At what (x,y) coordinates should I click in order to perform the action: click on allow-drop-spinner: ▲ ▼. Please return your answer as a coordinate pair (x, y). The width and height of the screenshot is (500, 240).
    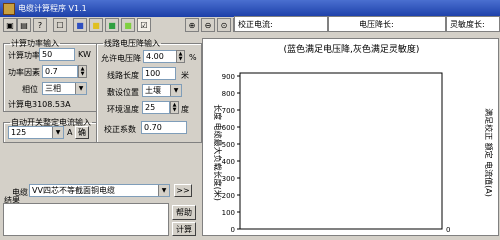
    Looking at the image, I should click on (180, 56).